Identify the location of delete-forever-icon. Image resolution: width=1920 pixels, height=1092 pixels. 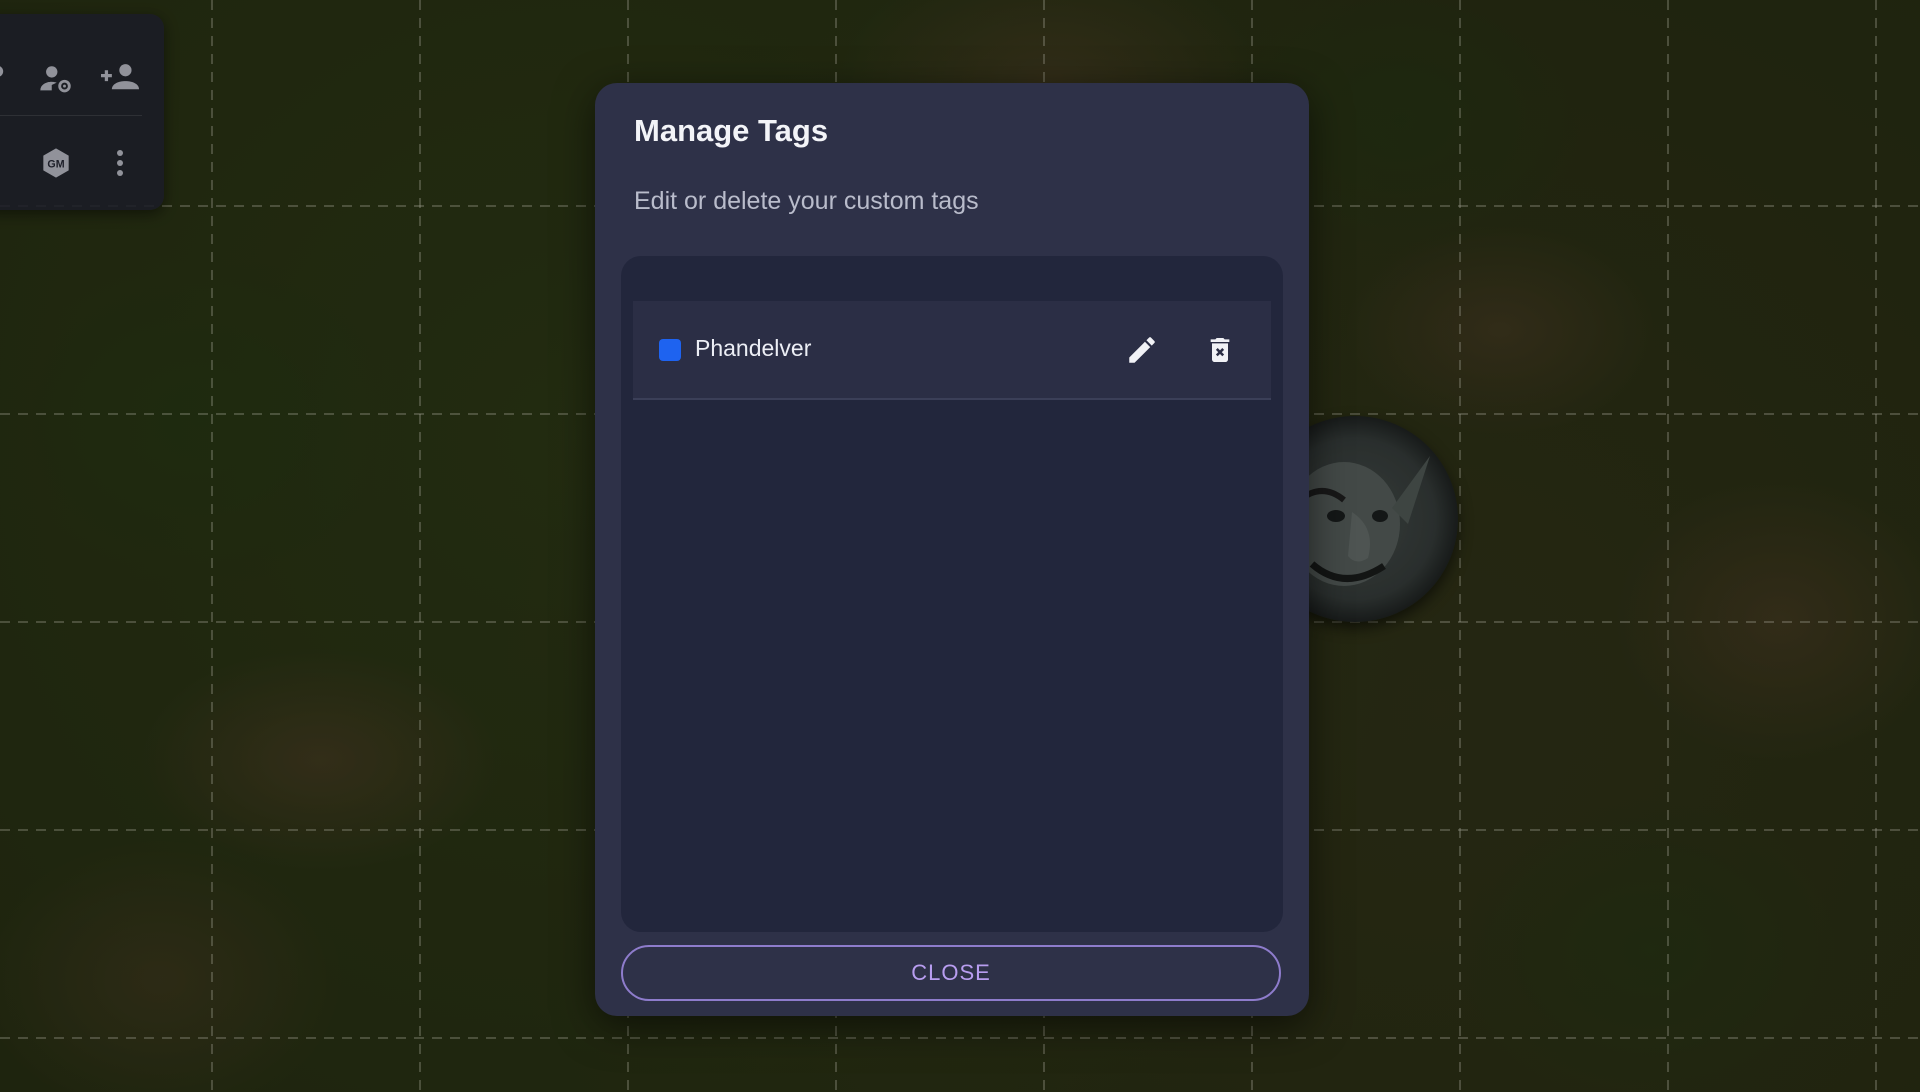
(1220, 350).